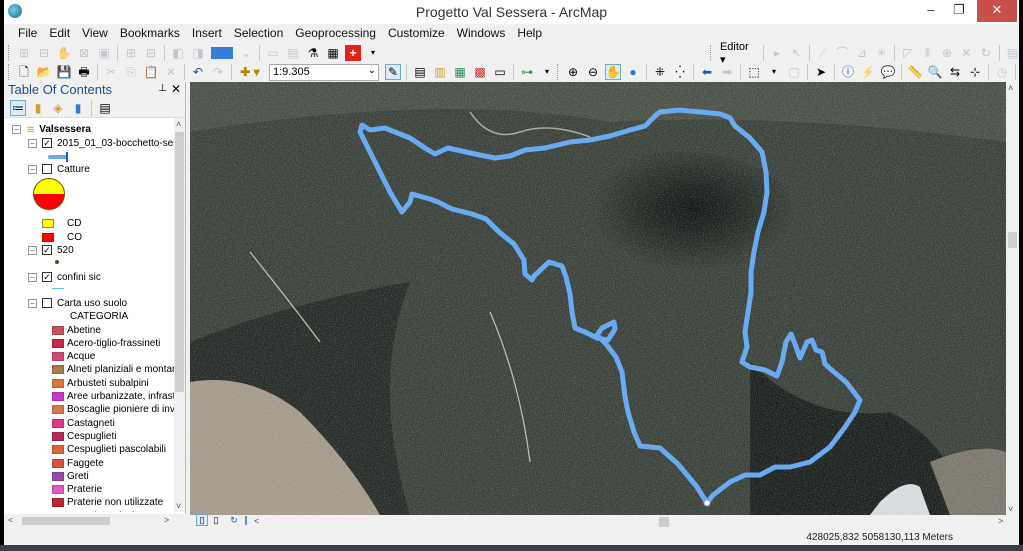 The image size is (1023, 551). What do you see at coordinates (84, 53) in the screenshot?
I see `zoom-whole-page-icon: ⊠` at bounding box center [84, 53].